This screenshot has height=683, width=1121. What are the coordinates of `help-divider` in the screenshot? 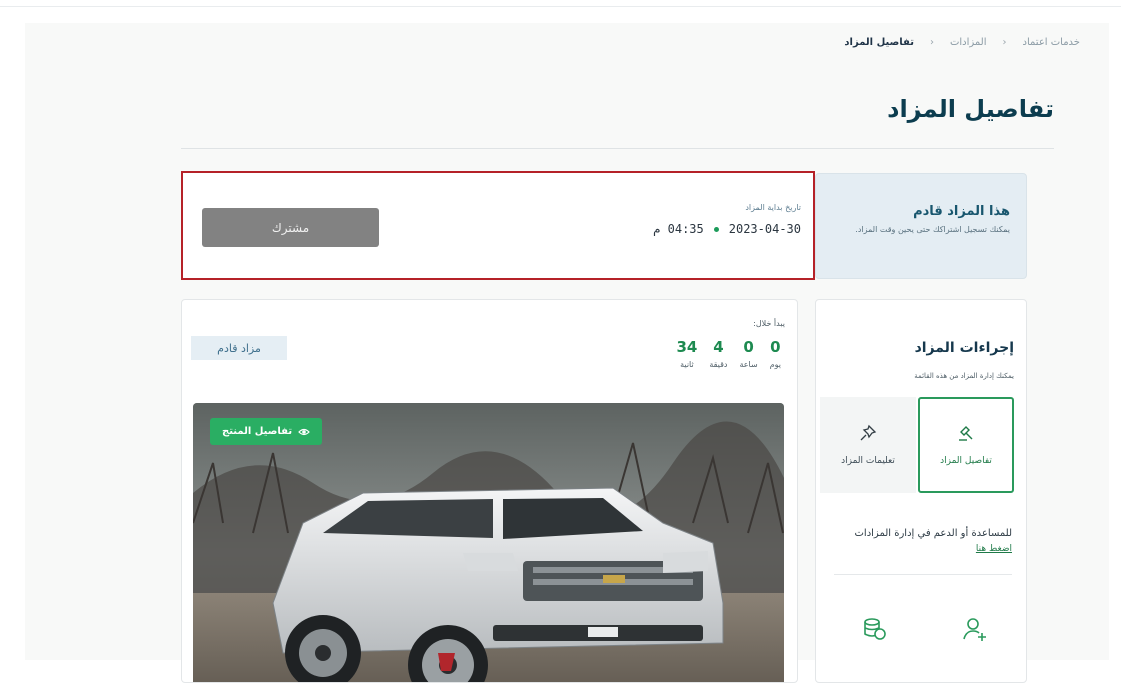 It's located at (923, 574).